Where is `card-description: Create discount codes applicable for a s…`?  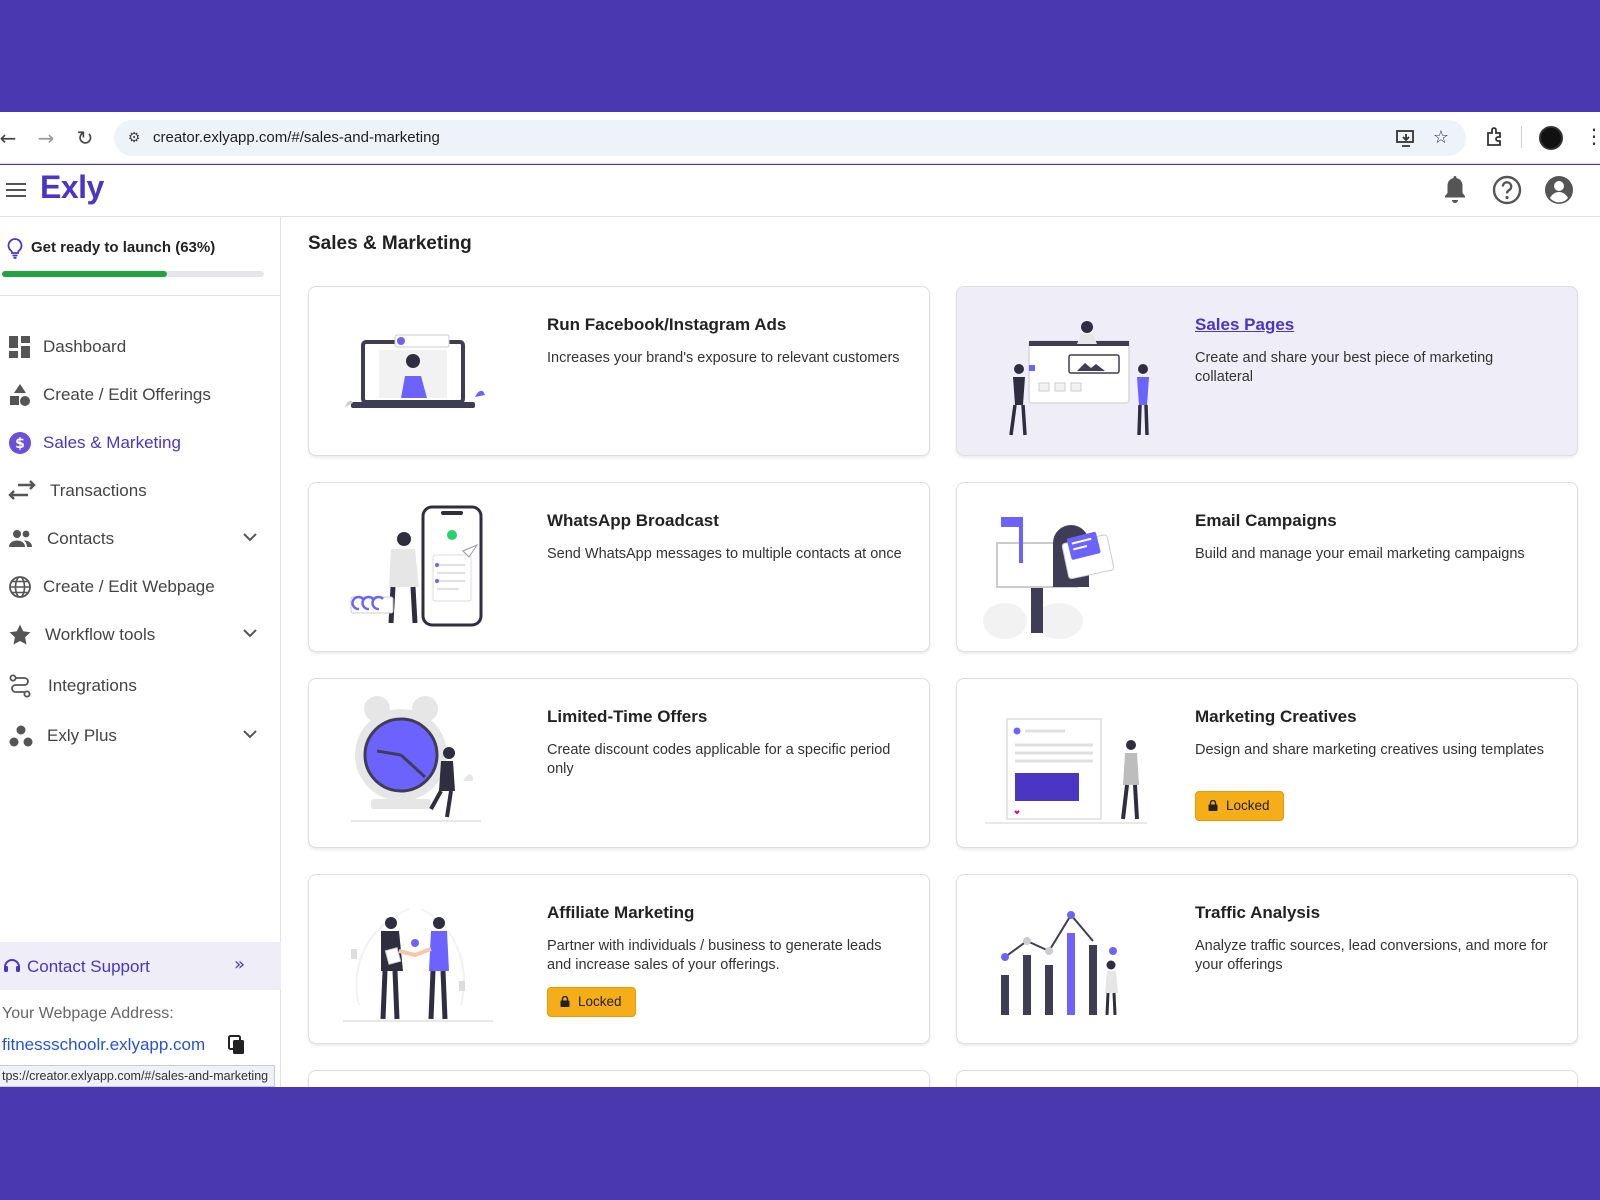 card-description: Create discount codes applicable for a s… is located at coordinates (719, 759).